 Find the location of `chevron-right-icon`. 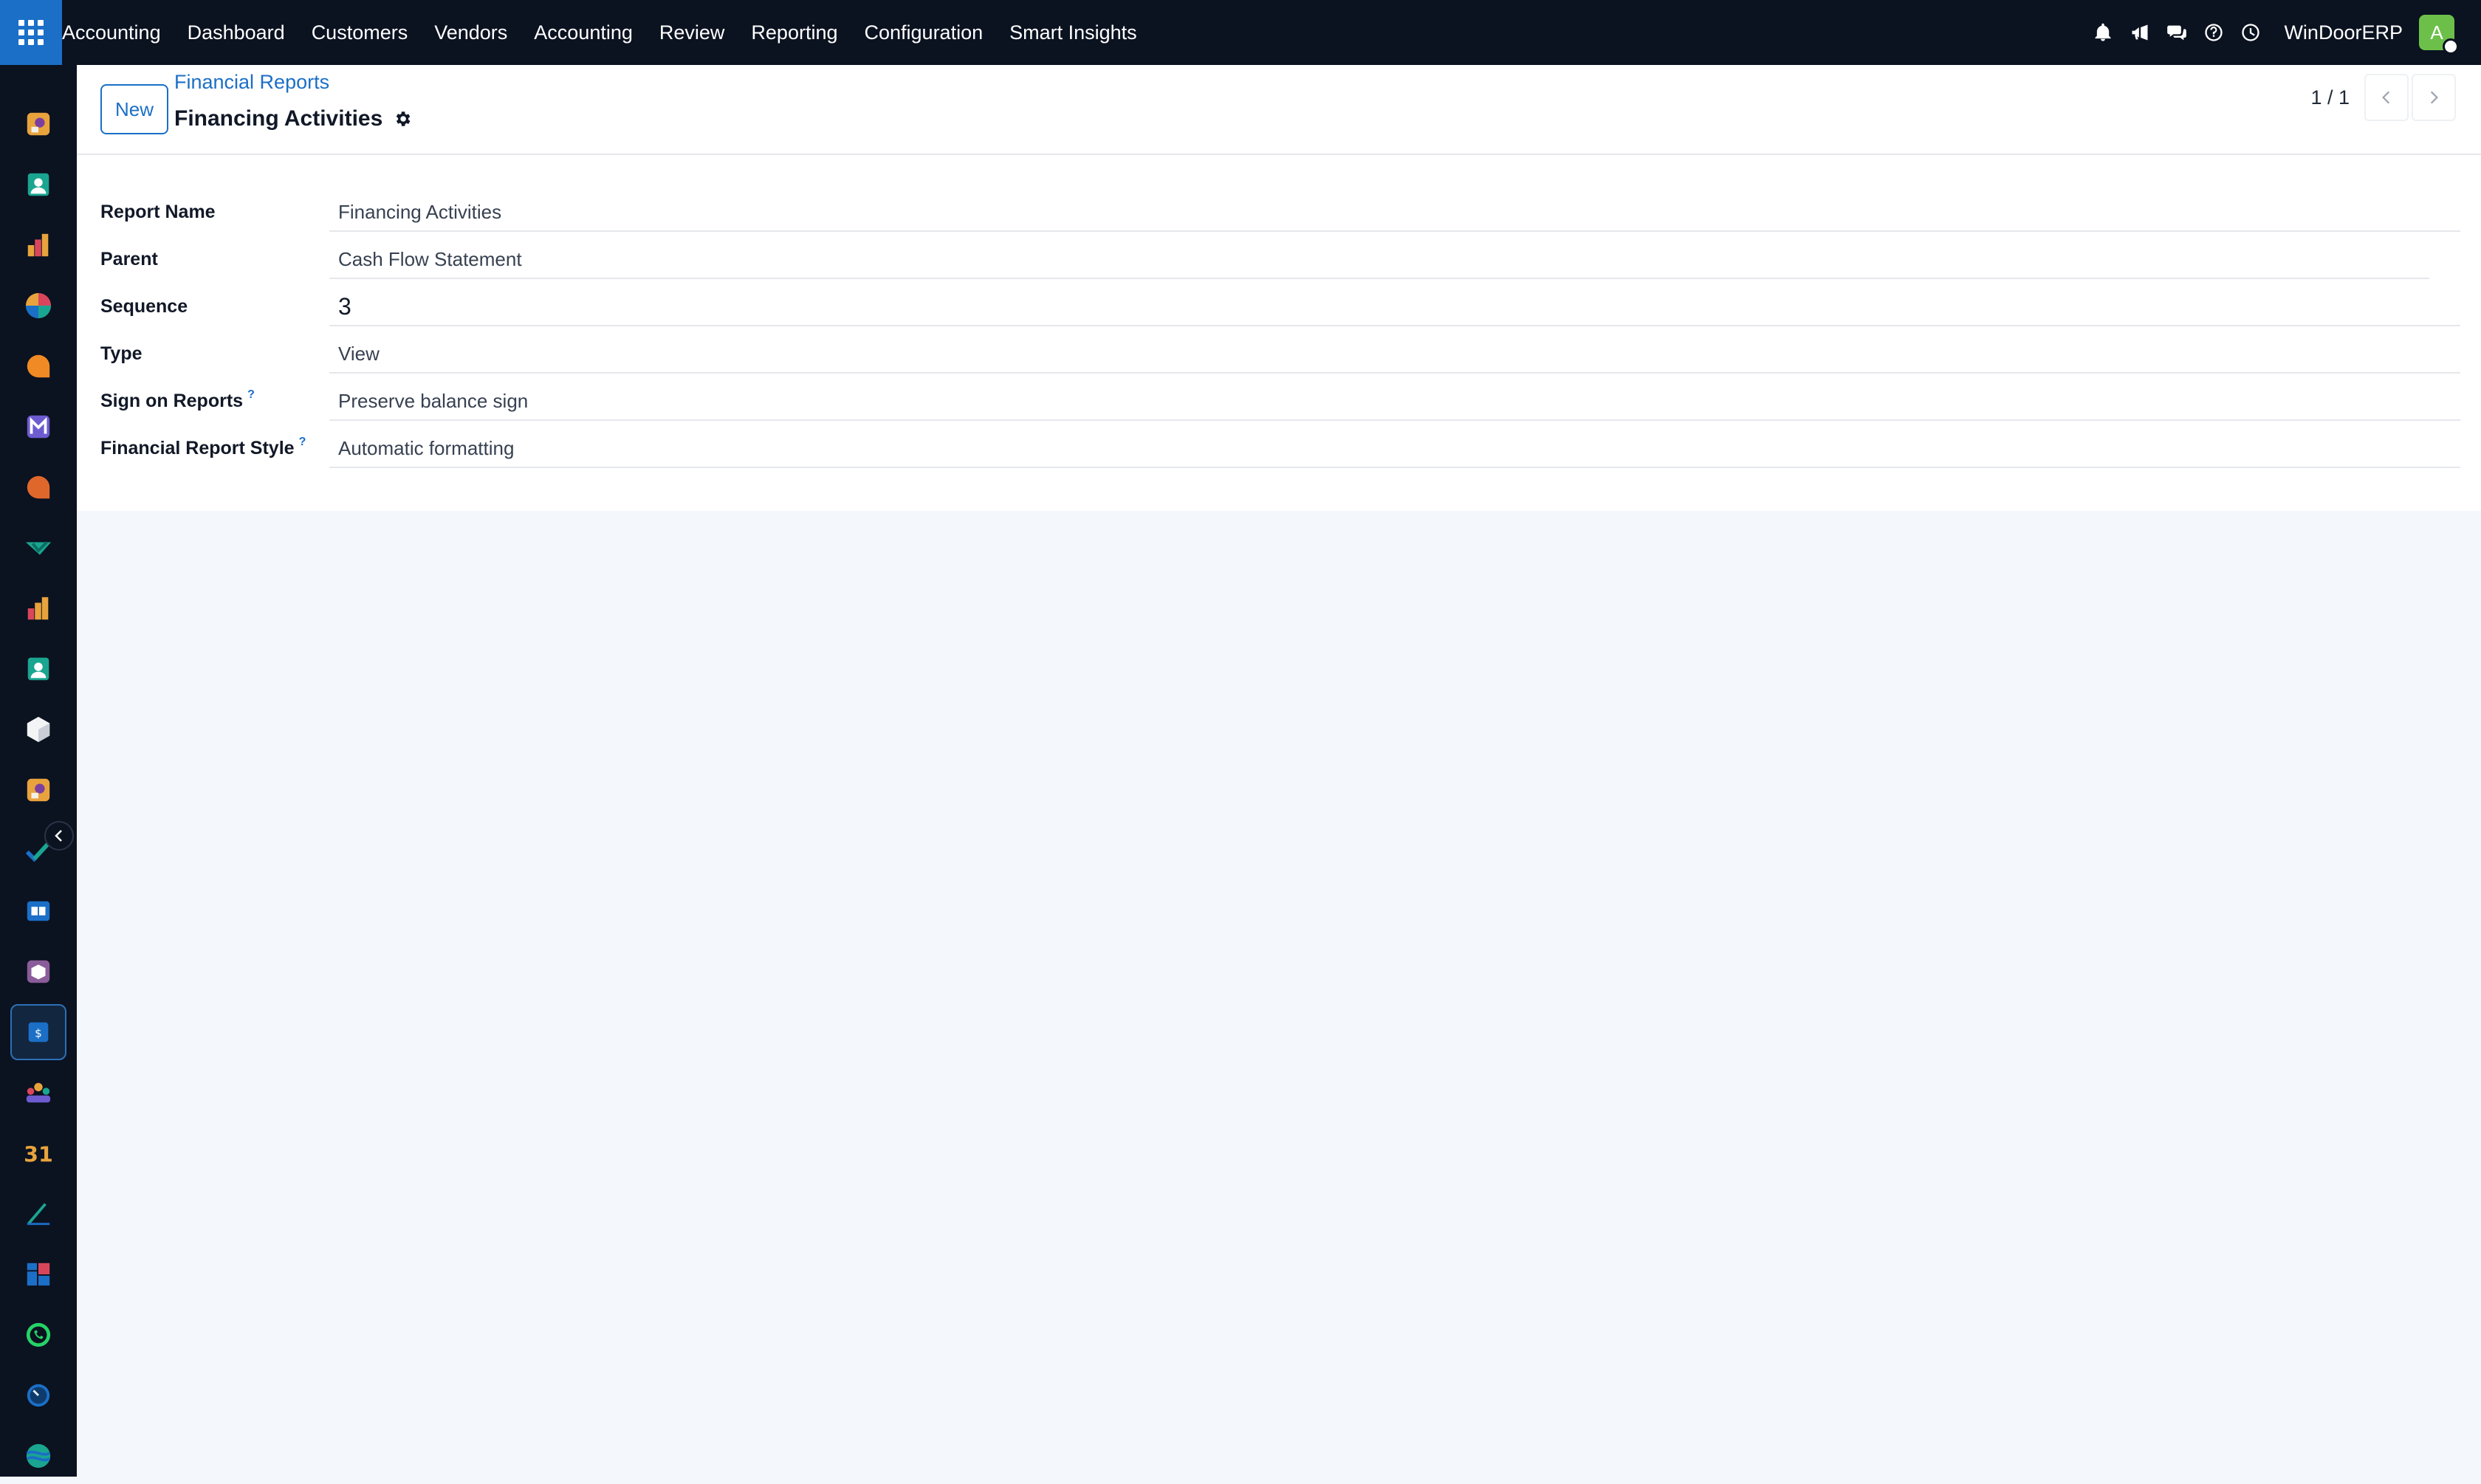

chevron-right-icon is located at coordinates (2434, 97).